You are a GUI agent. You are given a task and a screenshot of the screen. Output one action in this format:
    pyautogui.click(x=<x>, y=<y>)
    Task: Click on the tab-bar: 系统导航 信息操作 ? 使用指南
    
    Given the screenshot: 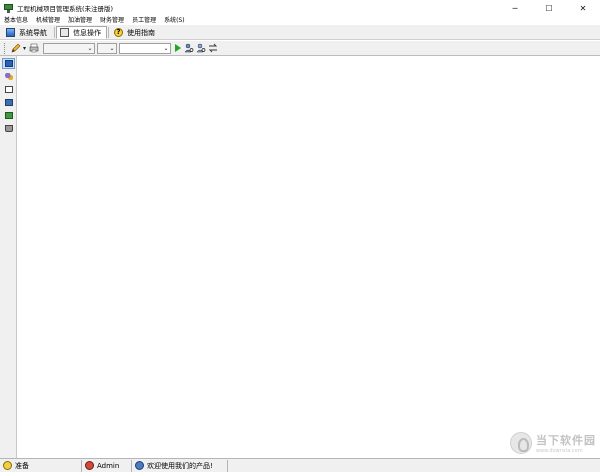 What is the action you would take?
    pyautogui.click(x=300, y=32)
    